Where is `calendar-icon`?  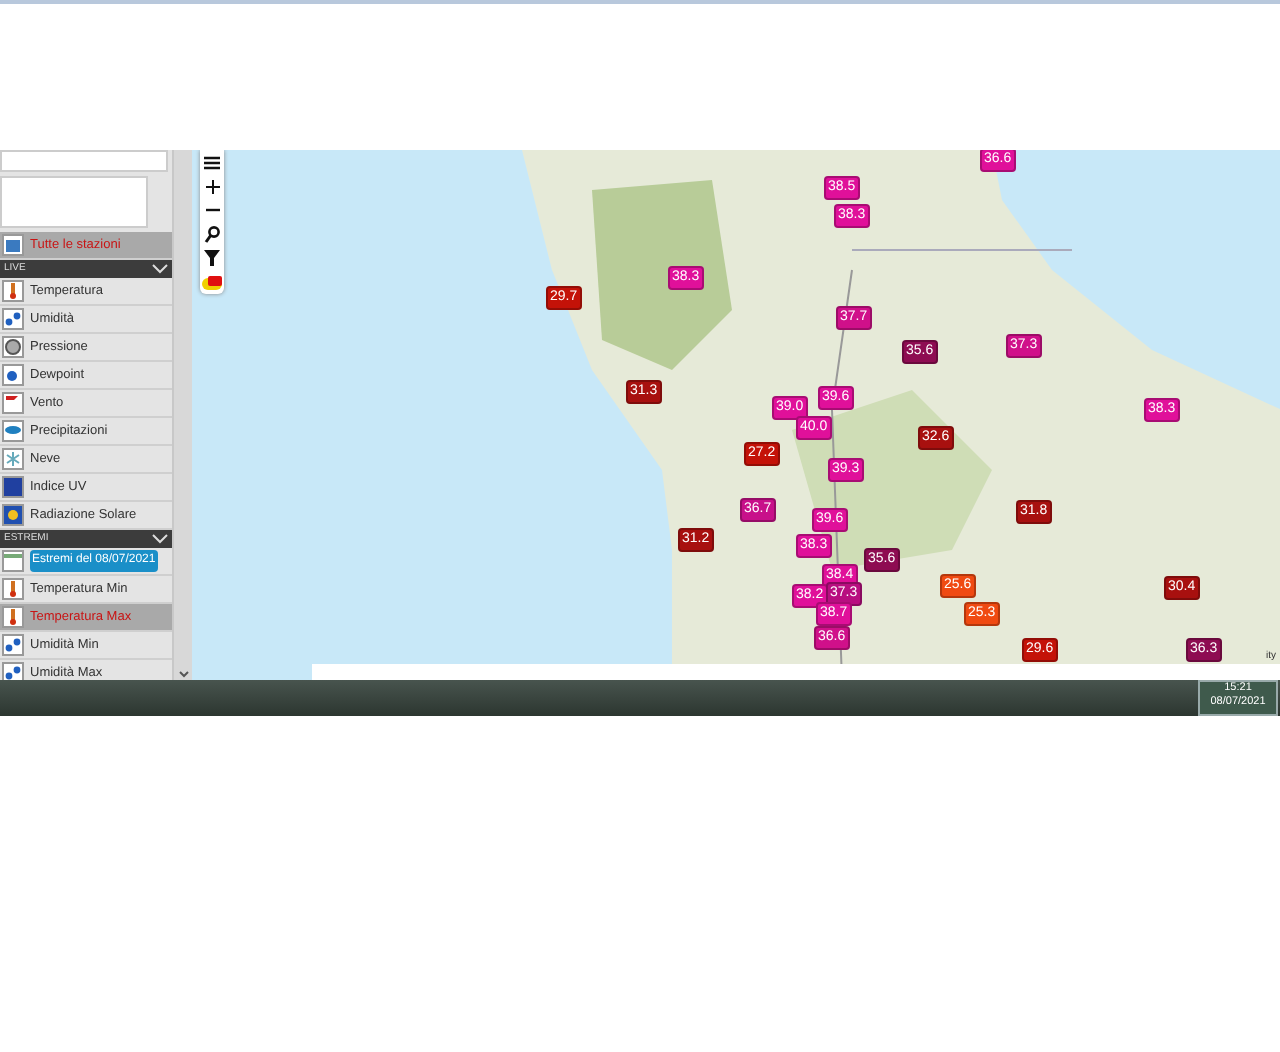 calendar-icon is located at coordinates (13, 561).